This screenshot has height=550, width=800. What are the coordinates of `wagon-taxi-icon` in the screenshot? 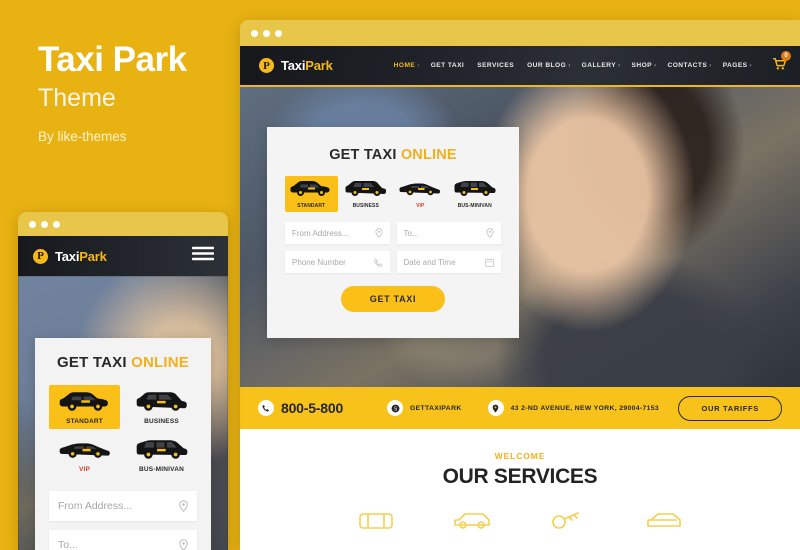 It's located at (365, 188).